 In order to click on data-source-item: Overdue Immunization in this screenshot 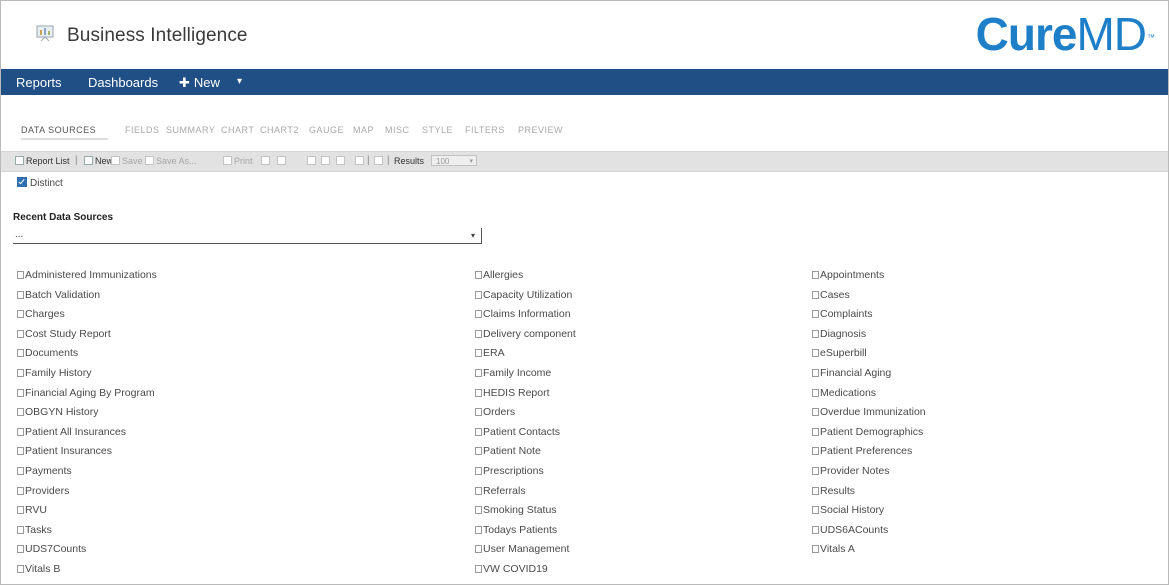, I will do `click(869, 412)`.